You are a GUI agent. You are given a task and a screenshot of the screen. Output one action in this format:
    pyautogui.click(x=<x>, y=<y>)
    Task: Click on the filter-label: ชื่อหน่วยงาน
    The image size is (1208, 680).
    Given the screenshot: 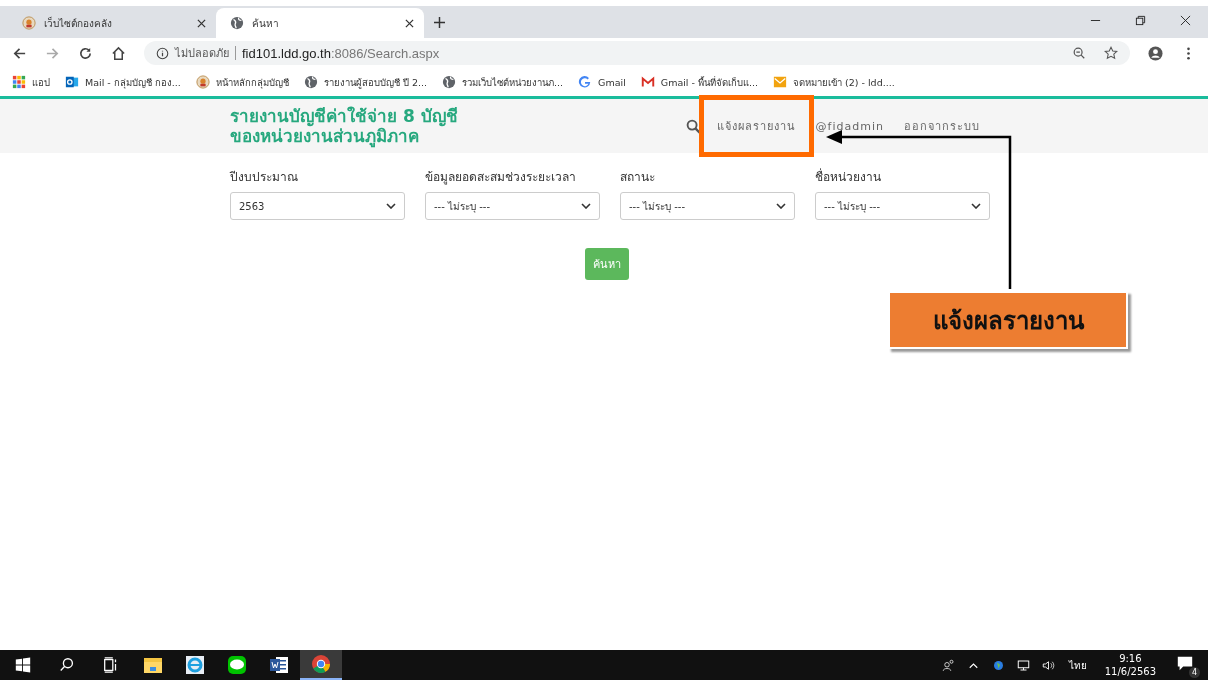 What is the action you would take?
    pyautogui.click(x=848, y=176)
    